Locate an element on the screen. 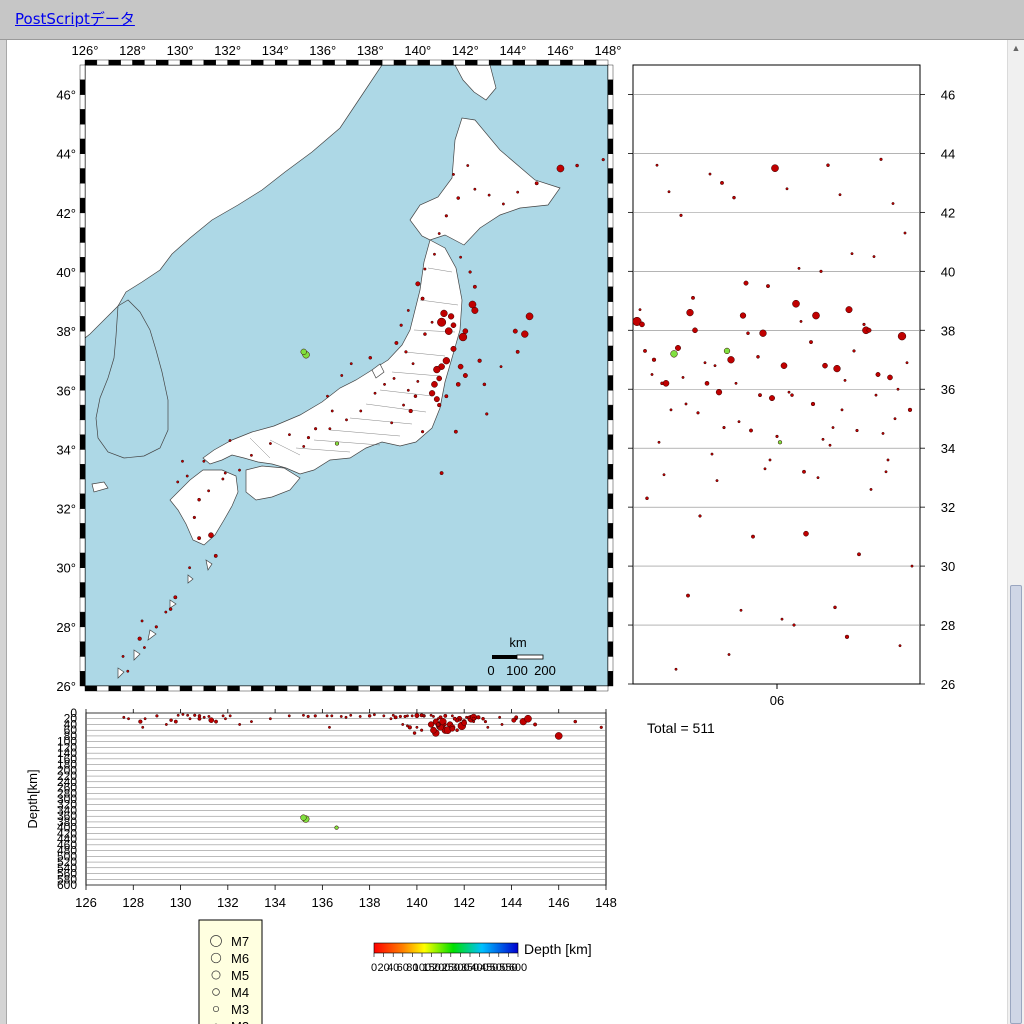 The width and height of the screenshot is (1024, 1024). map-lat-label: 26° is located at coordinates (66, 686).